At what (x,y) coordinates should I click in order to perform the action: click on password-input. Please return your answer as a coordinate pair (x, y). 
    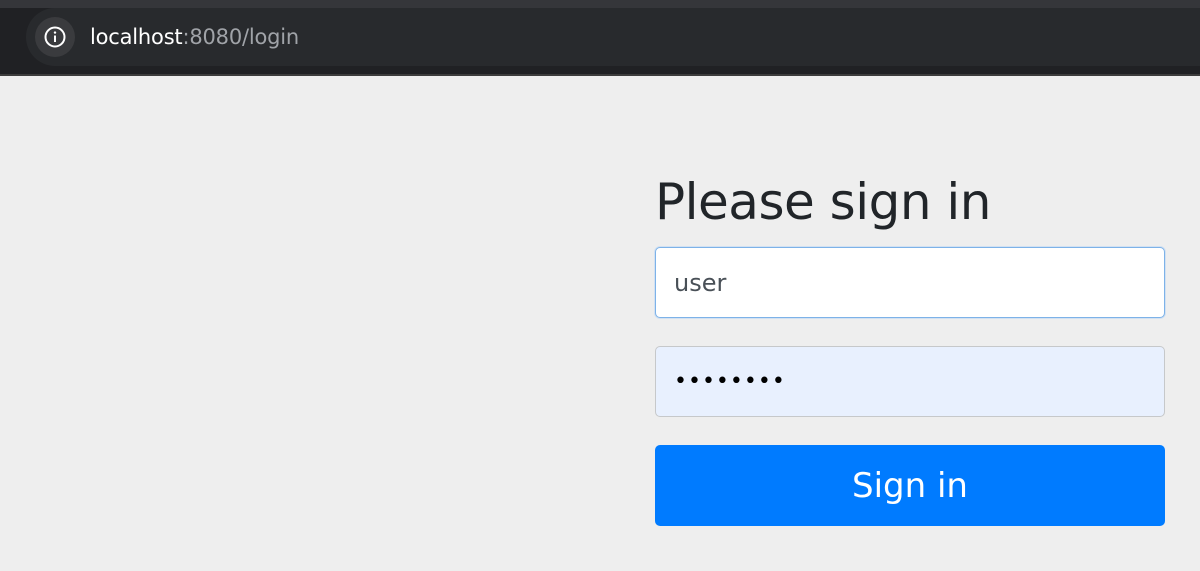
    Looking at the image, I should click on (910, 381).